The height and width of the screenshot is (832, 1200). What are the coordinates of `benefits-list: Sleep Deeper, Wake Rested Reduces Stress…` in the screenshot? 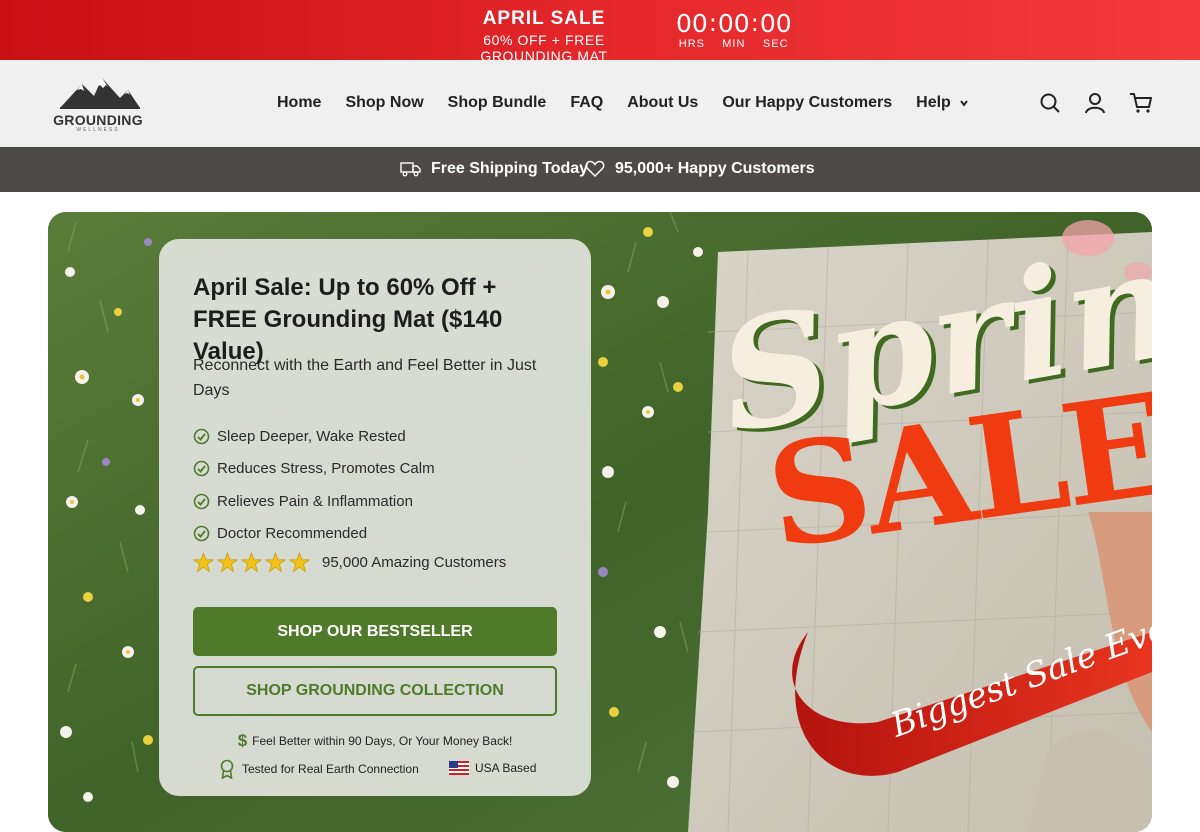 It's located at (314, 485).